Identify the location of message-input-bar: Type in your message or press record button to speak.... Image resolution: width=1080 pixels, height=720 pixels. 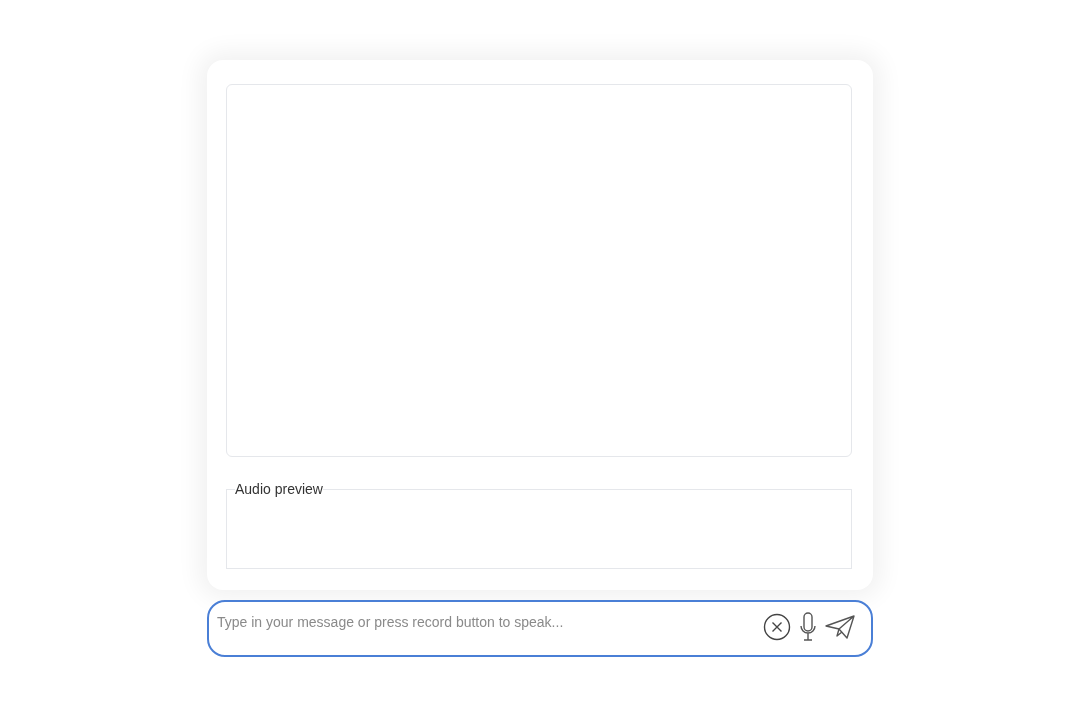
(540, 628).